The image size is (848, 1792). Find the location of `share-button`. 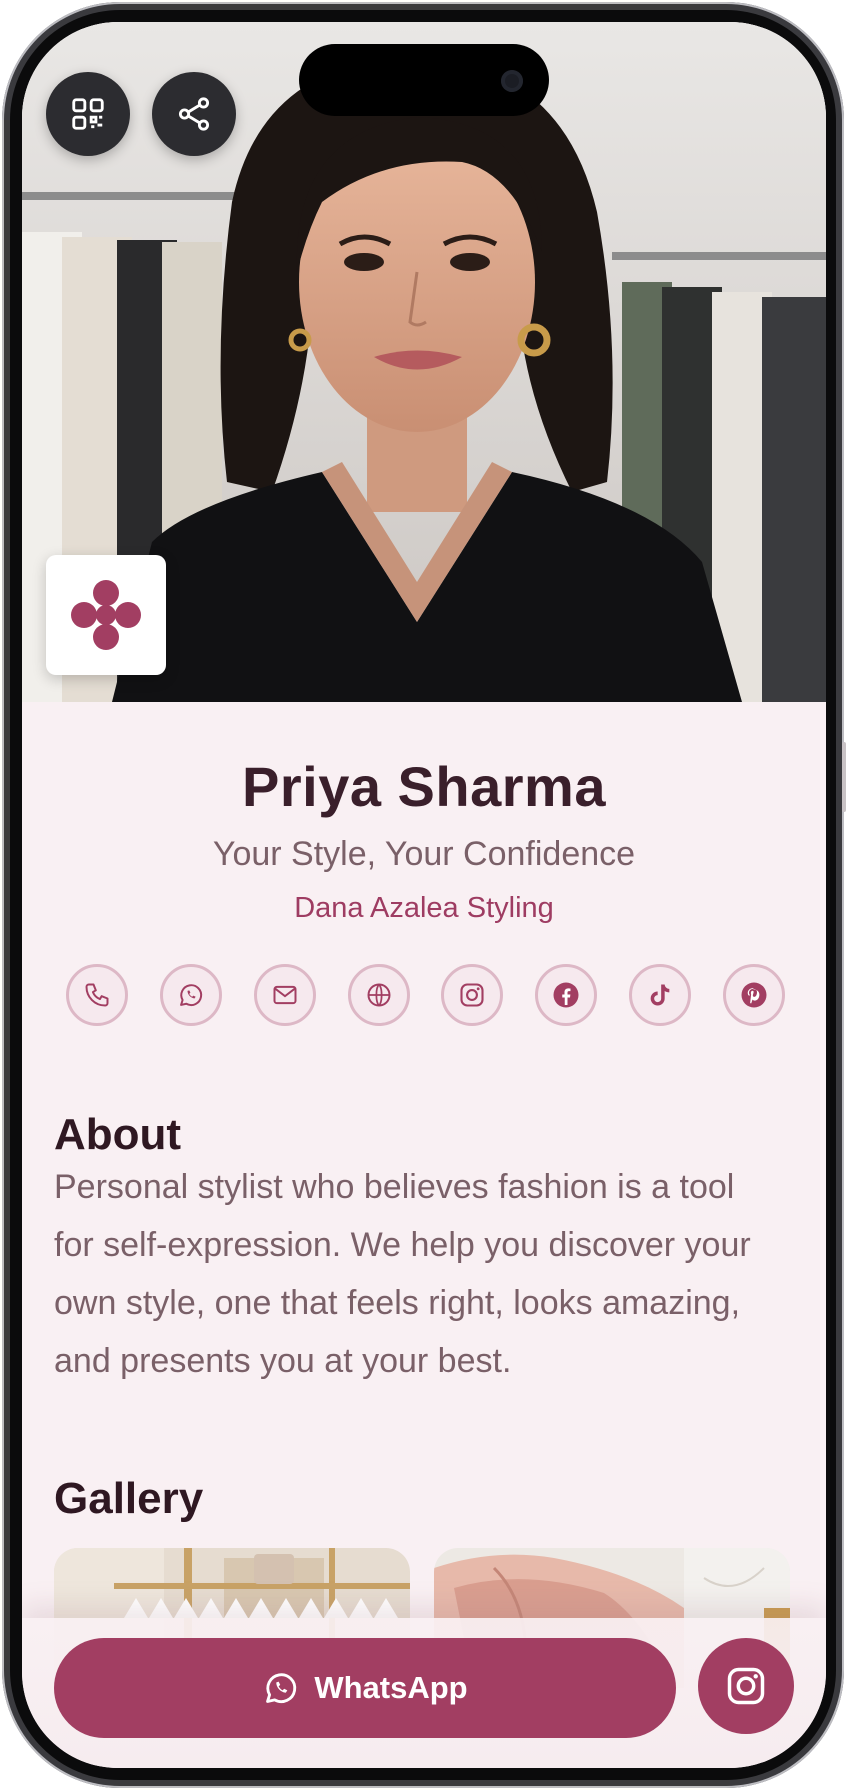

share-button is located at coordinates (194, 114).